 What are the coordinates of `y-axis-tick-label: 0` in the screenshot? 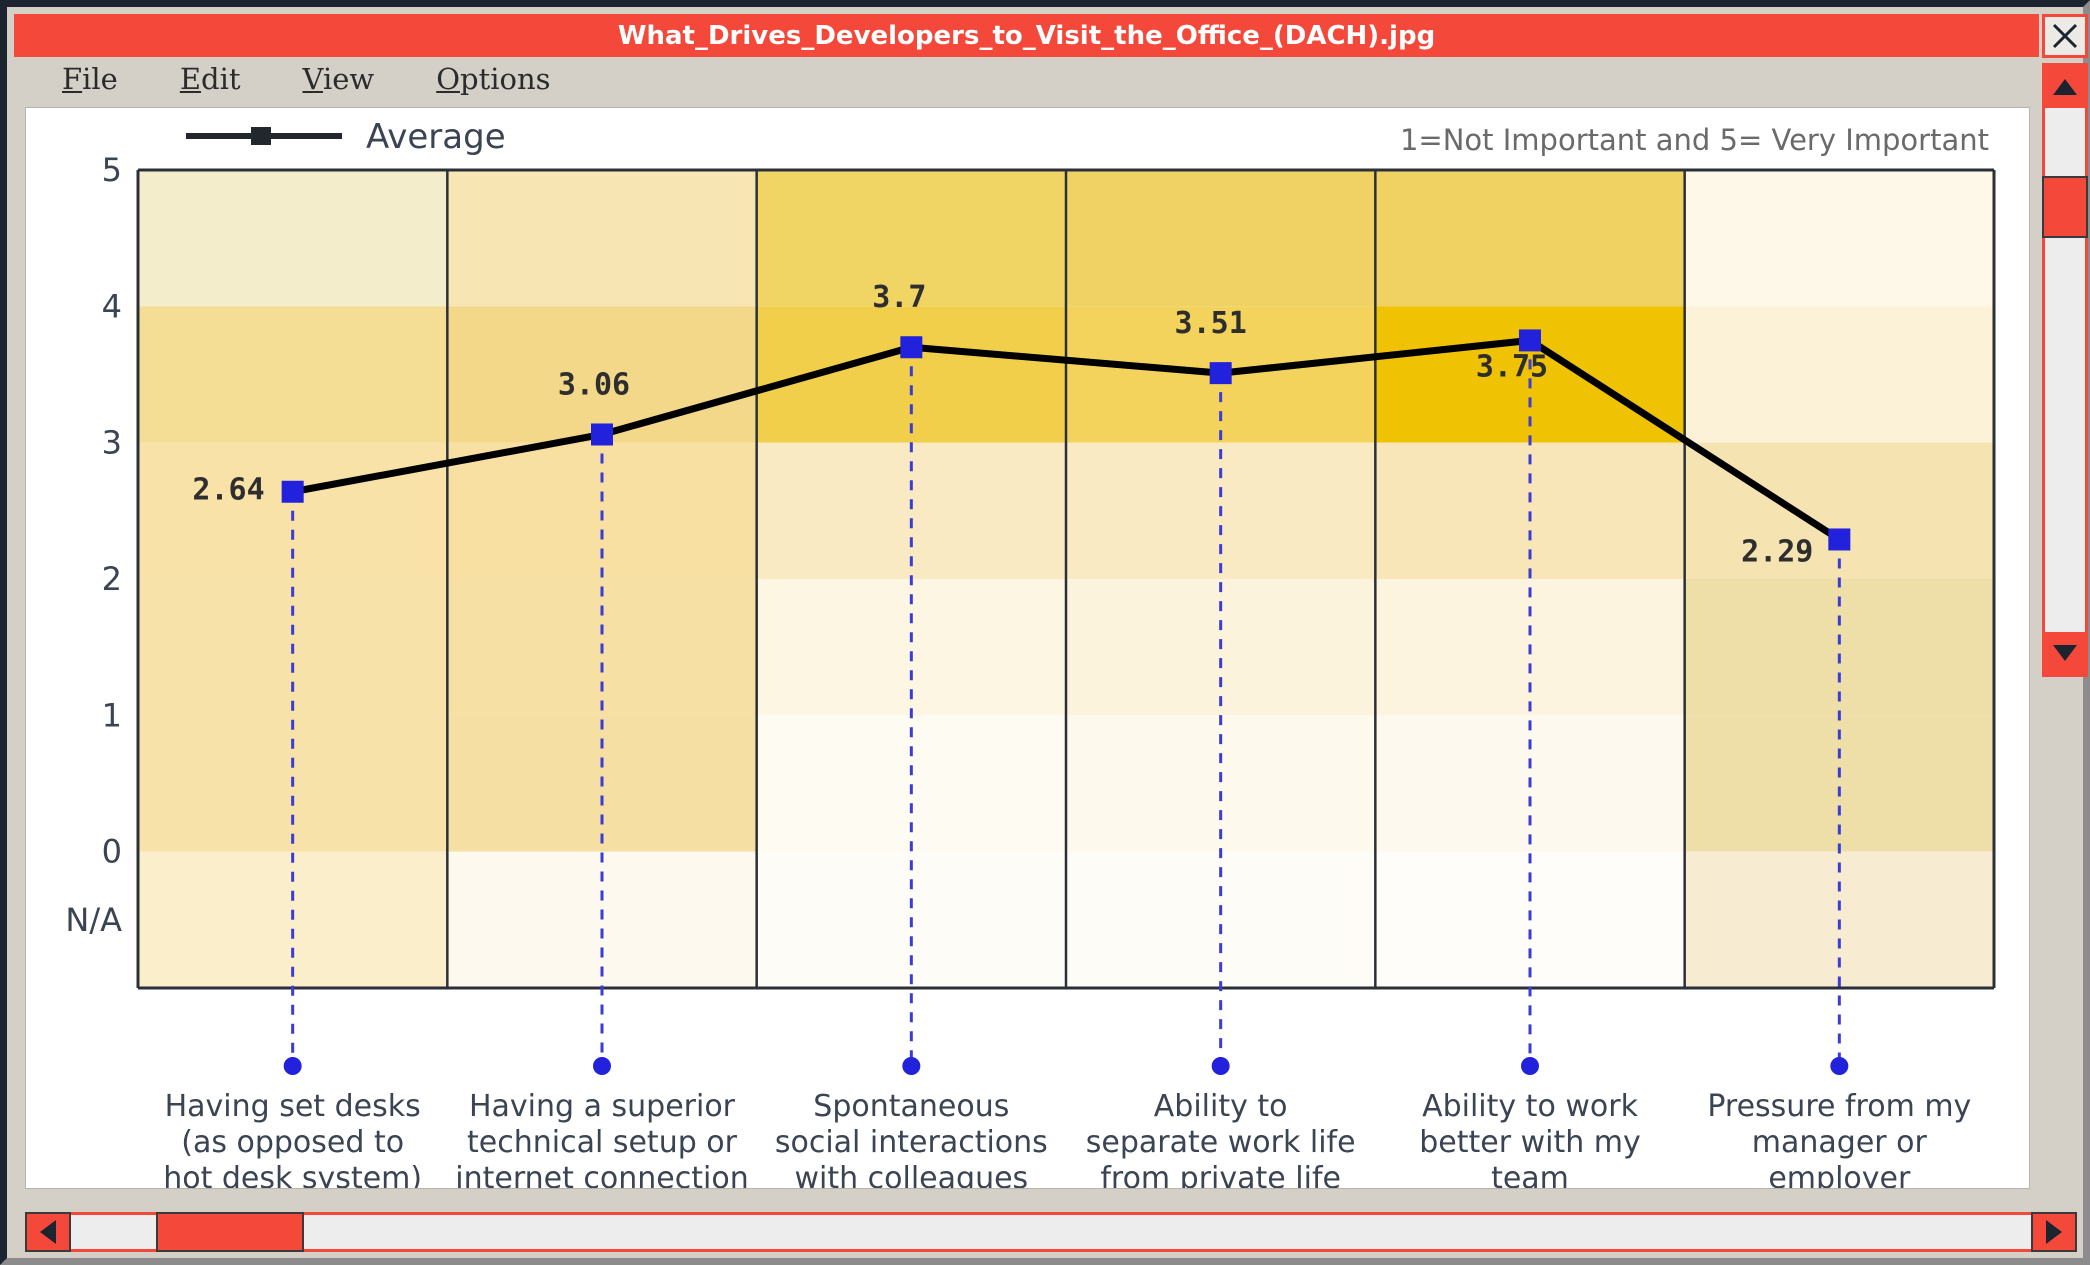 It's located at (112, 852).